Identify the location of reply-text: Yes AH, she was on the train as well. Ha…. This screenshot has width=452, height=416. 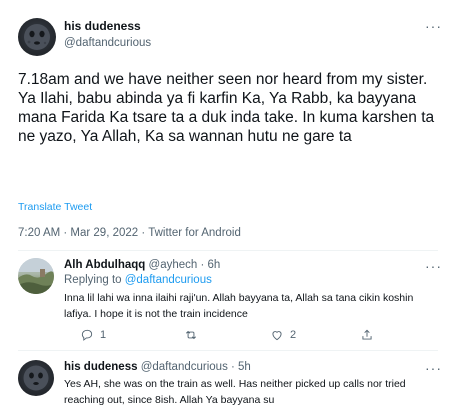
(235, 392).